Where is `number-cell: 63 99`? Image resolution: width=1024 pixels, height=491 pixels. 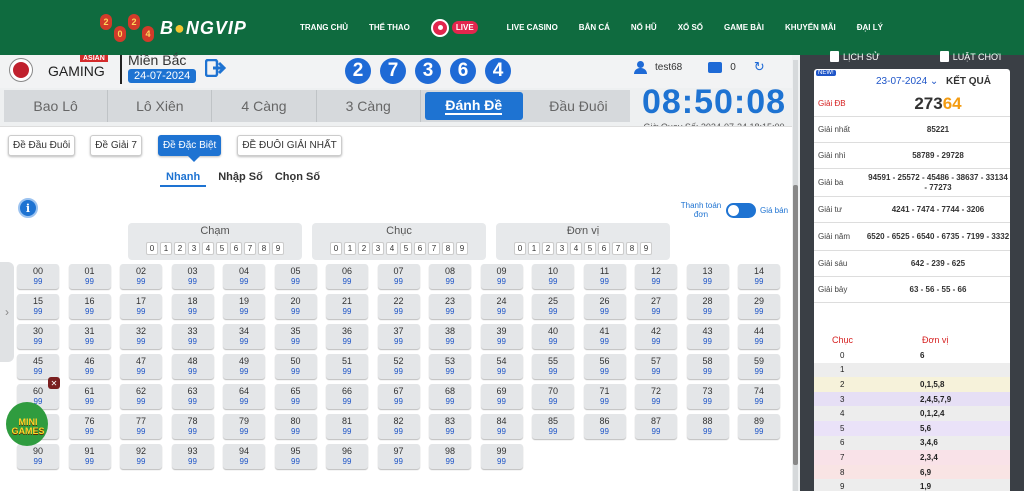
number-cell: 63 99 is located at coordinates (192, 396).